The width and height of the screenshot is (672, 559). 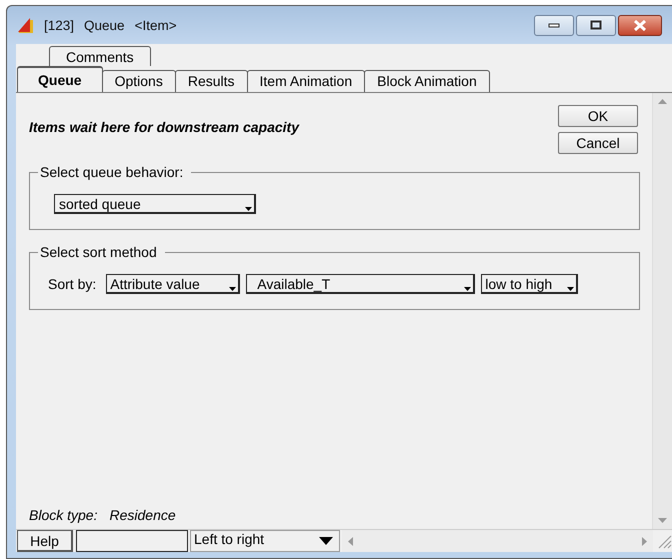 What do you see at coordinates (132, 541) in the screenshot?
I see `status-field` at bounding box center [132, 541].